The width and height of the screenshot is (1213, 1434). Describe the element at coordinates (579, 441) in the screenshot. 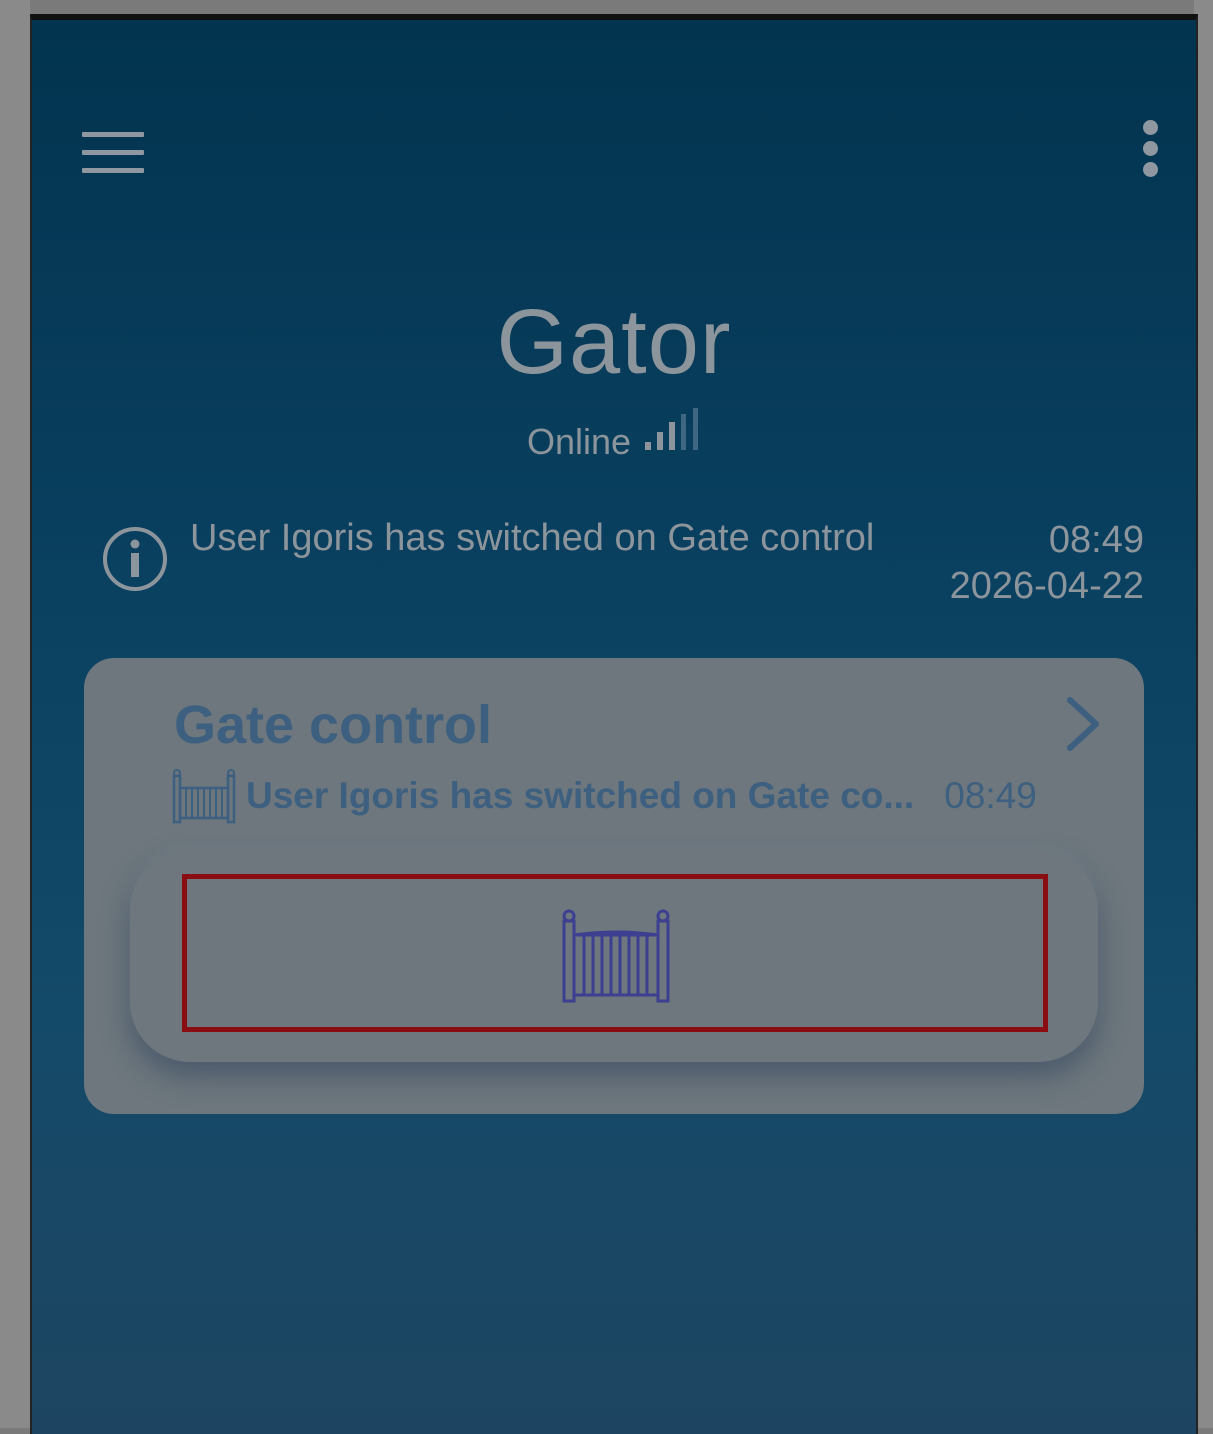

I see `status-label: Online` at that location.